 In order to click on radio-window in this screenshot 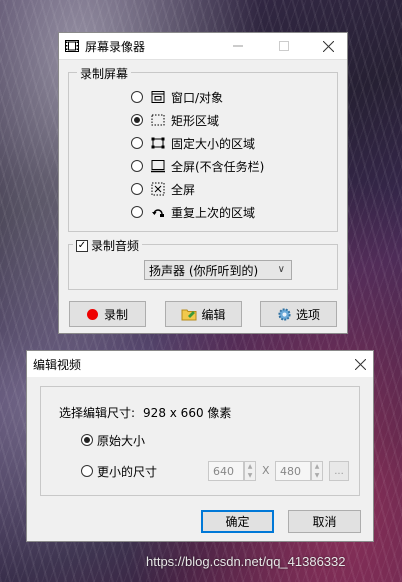, I will do `click(137, 97)`.